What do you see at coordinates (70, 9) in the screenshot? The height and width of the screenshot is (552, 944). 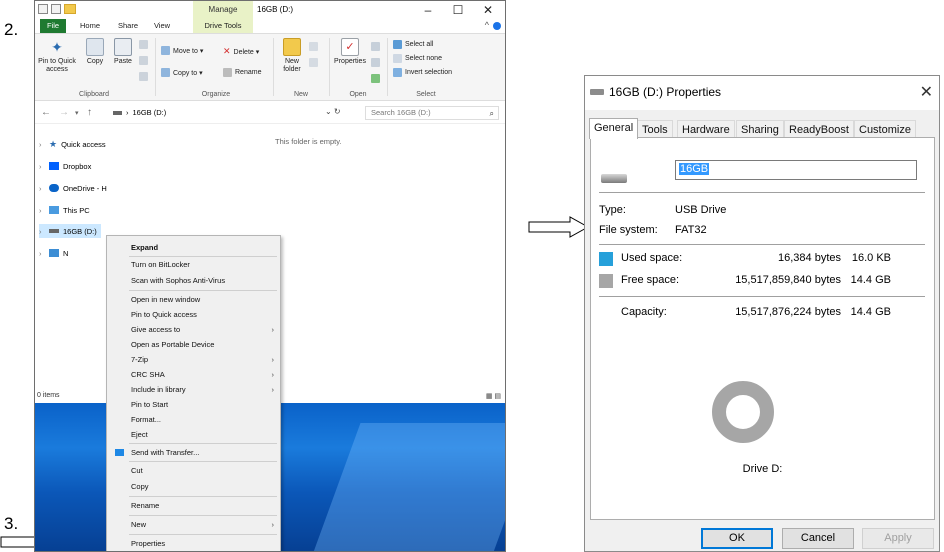 I see `quick-access-folder-icon` at bounding box center [70, 9].